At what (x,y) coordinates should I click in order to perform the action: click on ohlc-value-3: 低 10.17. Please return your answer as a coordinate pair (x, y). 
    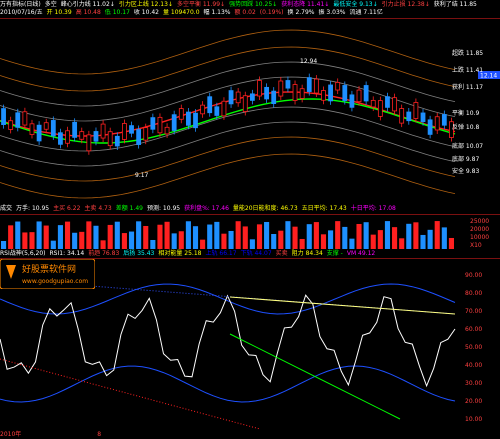
    Looking at the image, I should click on (117, 12).